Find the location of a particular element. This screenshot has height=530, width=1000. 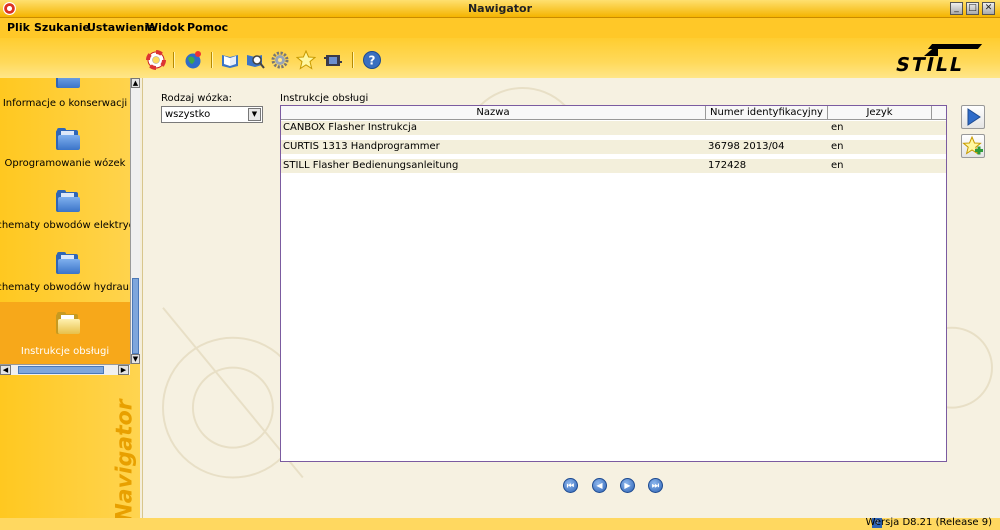

sidebar-vertical-scrollbar: ▲ ▼ is located at coordinates (135, 221).